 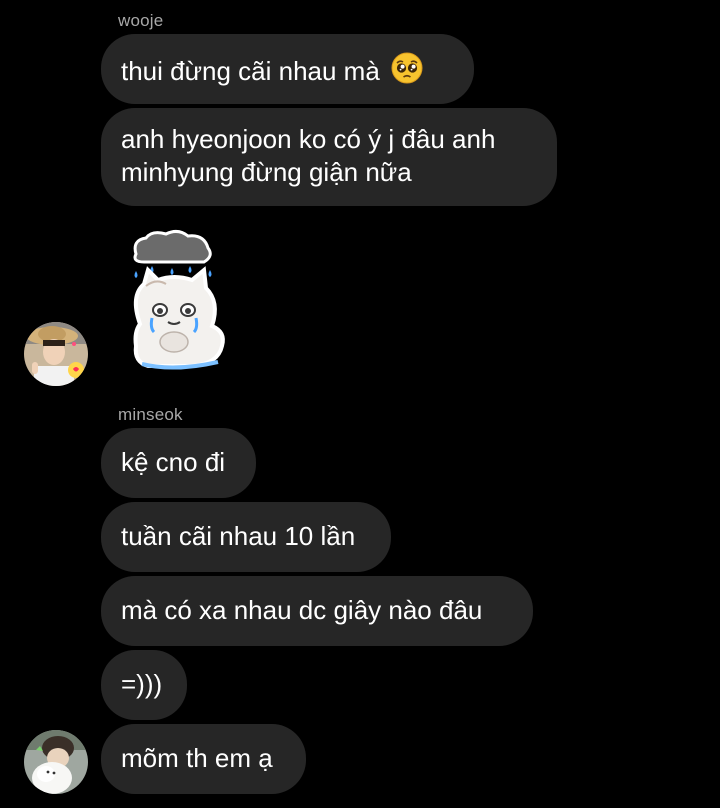 I want to click on message-text: mà có xa nhau dc giây nào đâu, so click(x=302, y=610).